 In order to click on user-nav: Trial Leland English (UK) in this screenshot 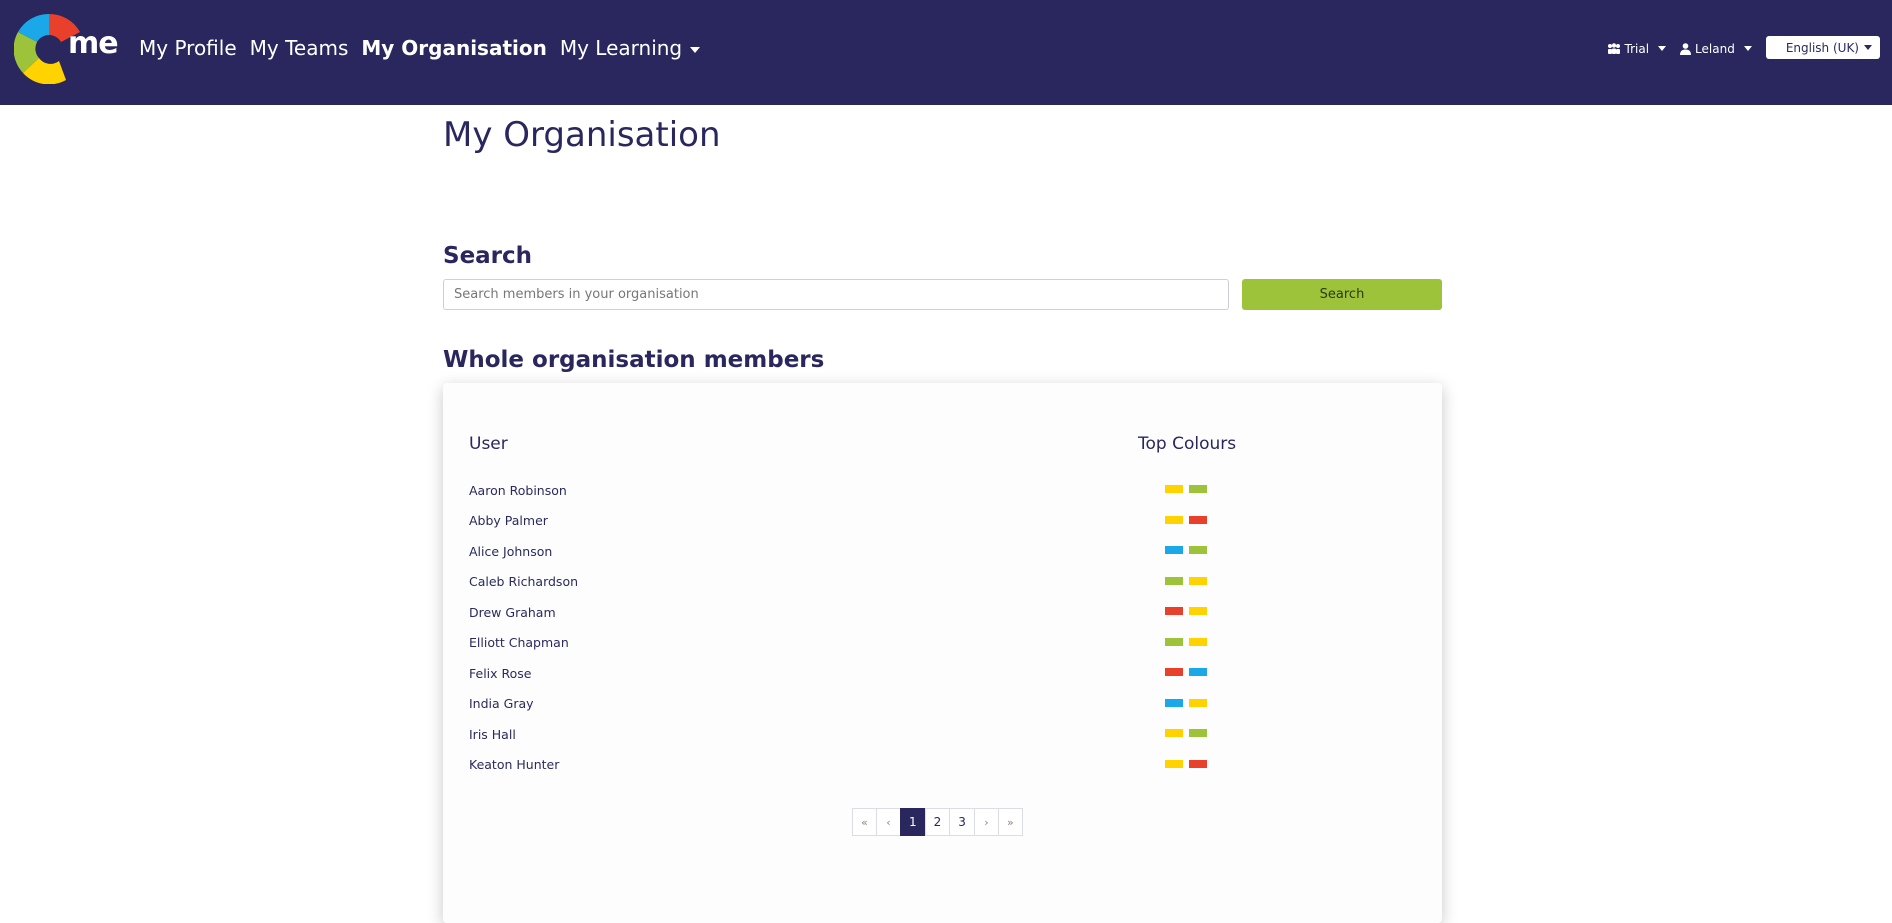, I will do `click(1743, 47)`.